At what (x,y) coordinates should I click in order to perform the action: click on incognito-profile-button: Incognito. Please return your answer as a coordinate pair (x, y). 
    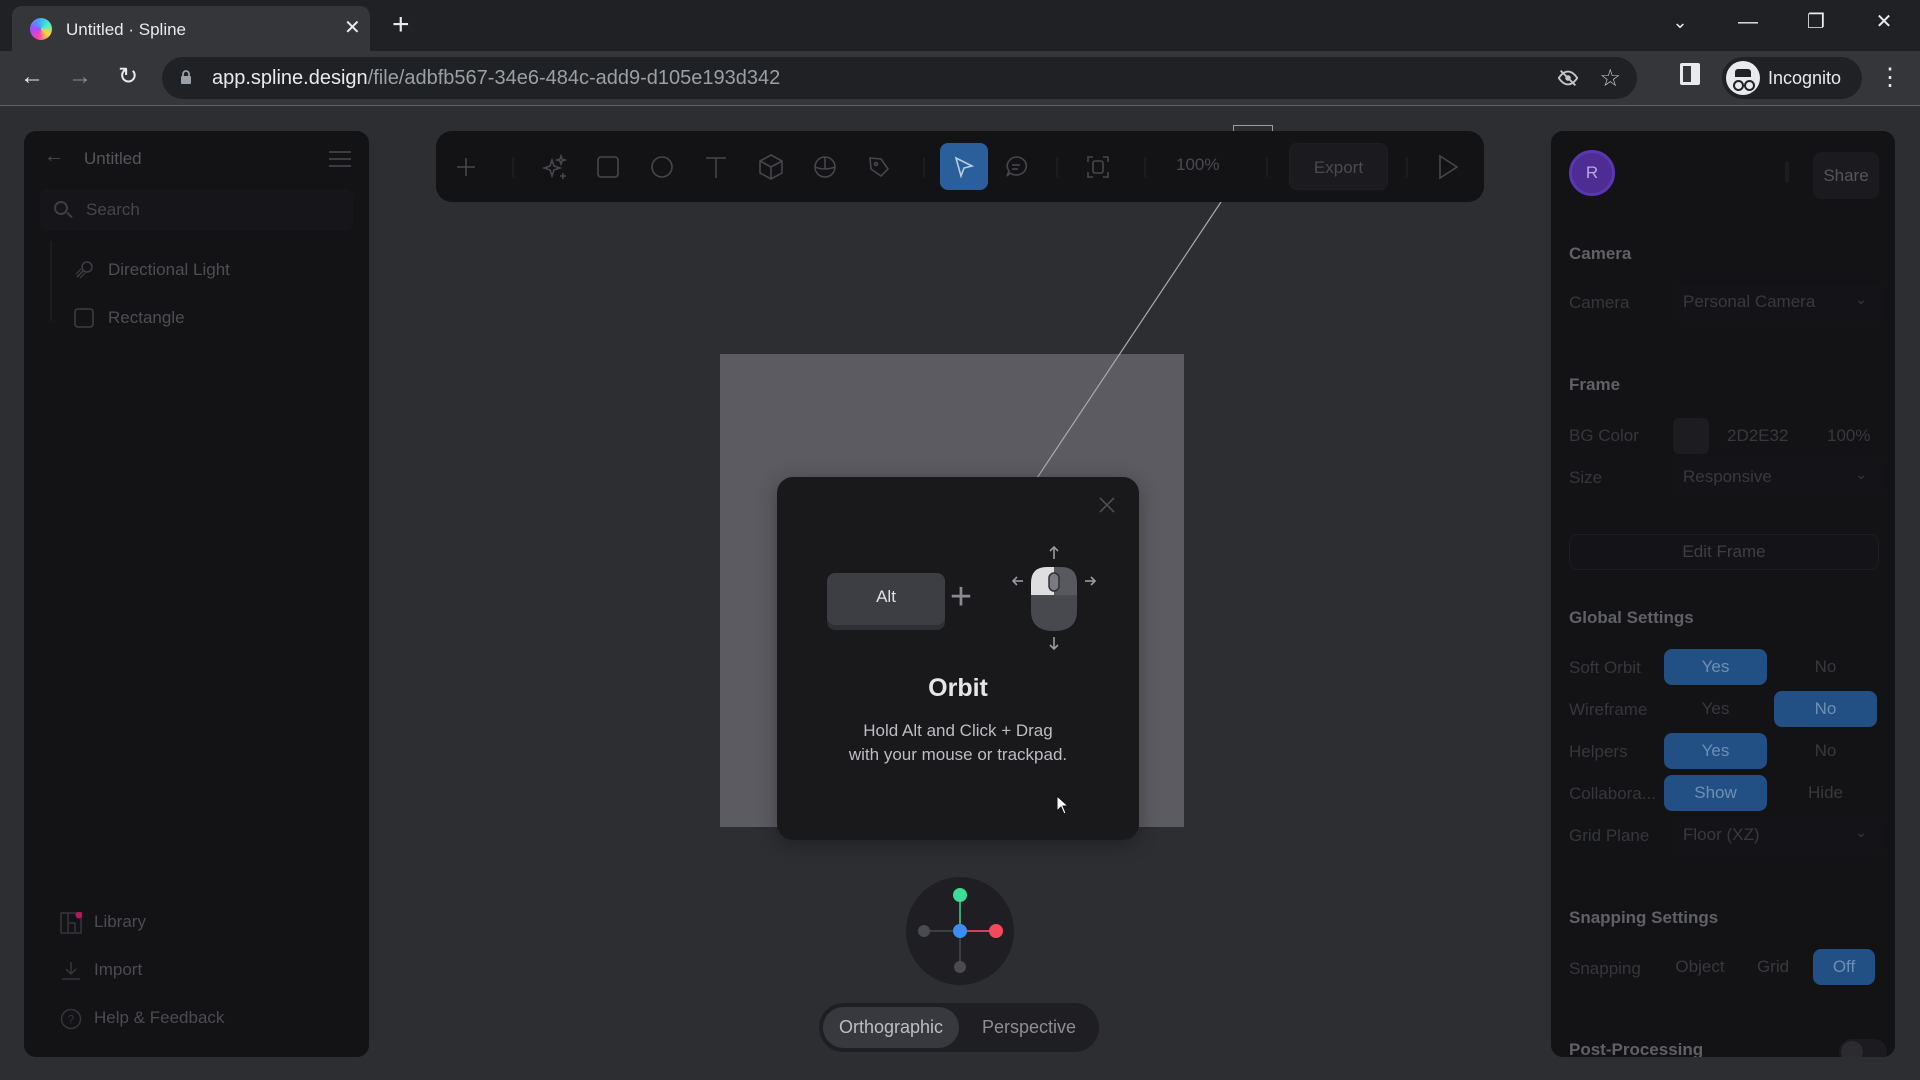
    Looking at the image, I should click on (1792, 78).